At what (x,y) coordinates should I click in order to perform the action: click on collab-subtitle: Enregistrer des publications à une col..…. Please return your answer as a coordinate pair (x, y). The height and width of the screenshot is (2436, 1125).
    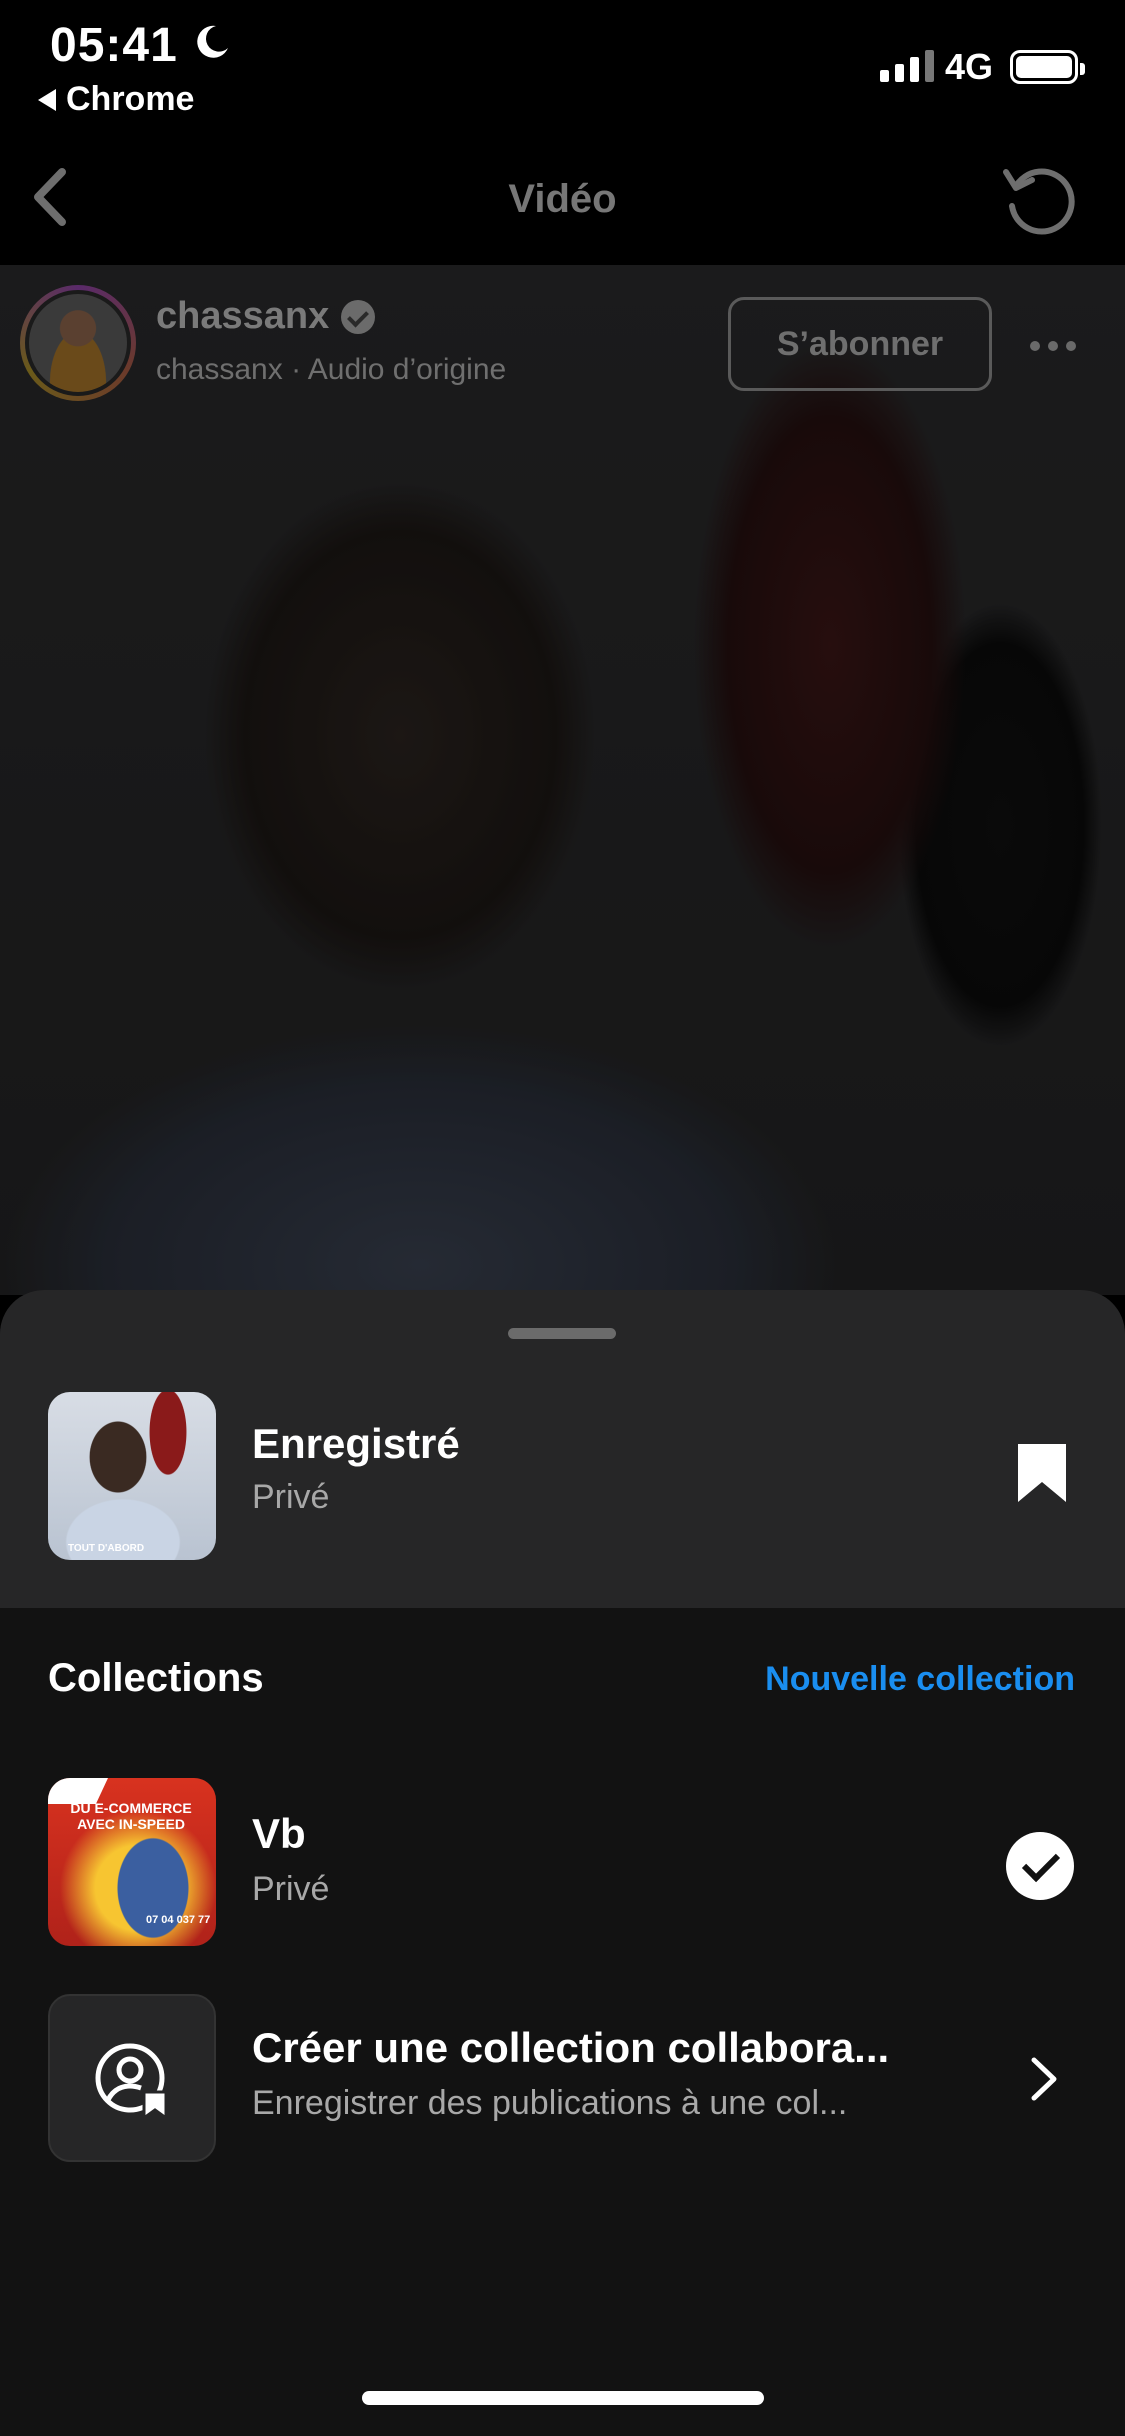
    Looking at the image, I should click on (550, 2103).